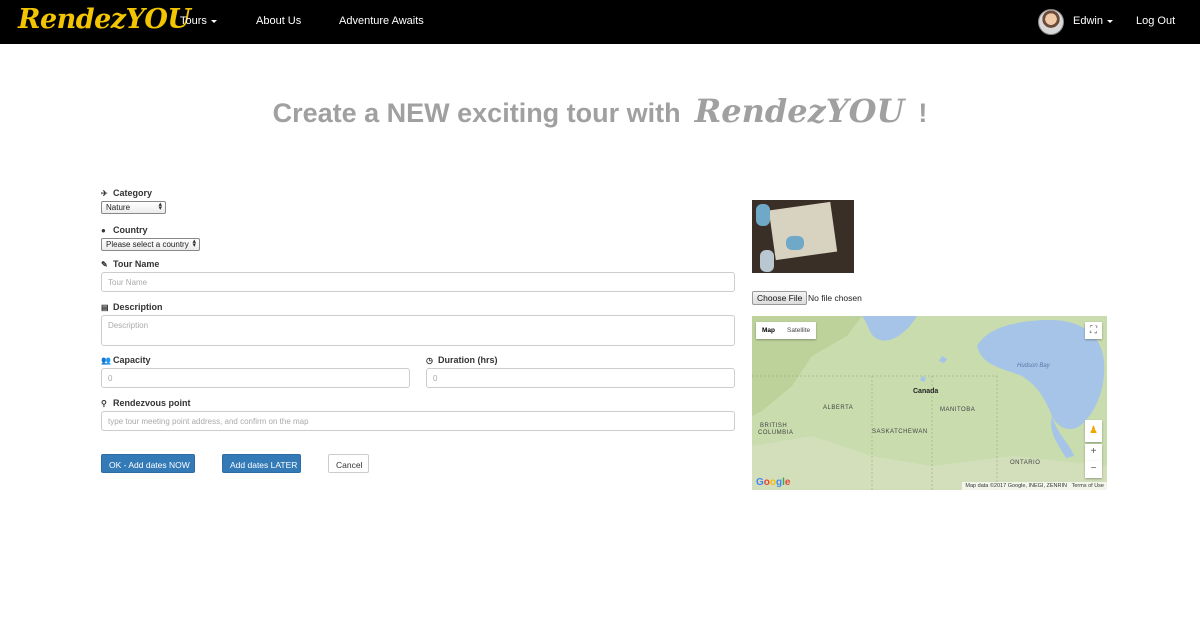 The image size is (1200, 626). What do you see at coordinates (774, 426) in the screenshot?
I see `map-label-bc-1: BRITISH` at bounding box center [774, 426].